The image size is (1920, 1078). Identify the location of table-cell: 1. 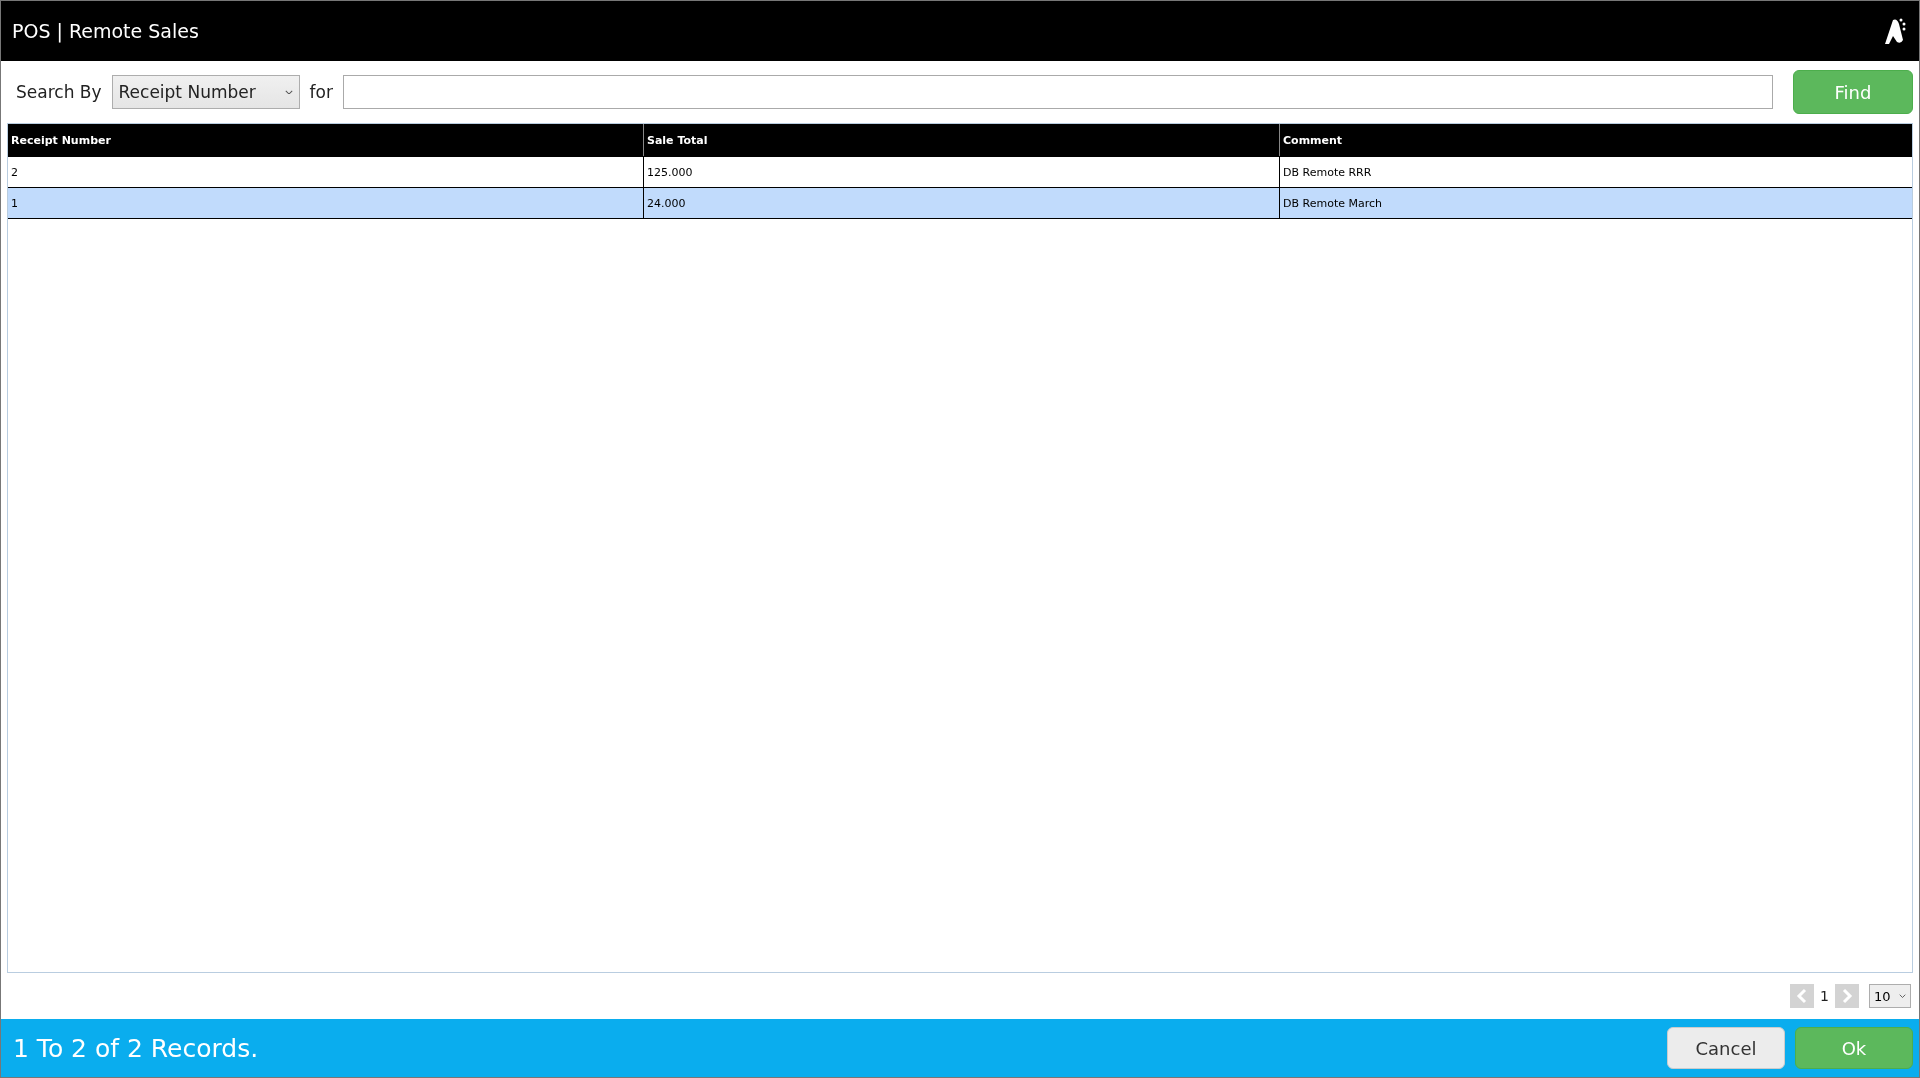
(326, 203).